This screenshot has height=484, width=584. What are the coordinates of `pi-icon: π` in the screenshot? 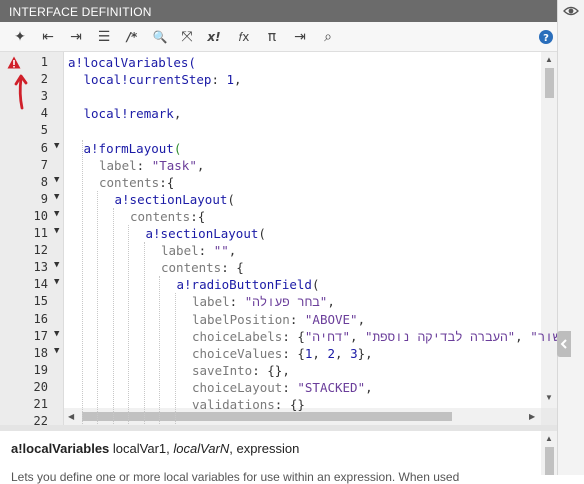 It's located at (272, 37).